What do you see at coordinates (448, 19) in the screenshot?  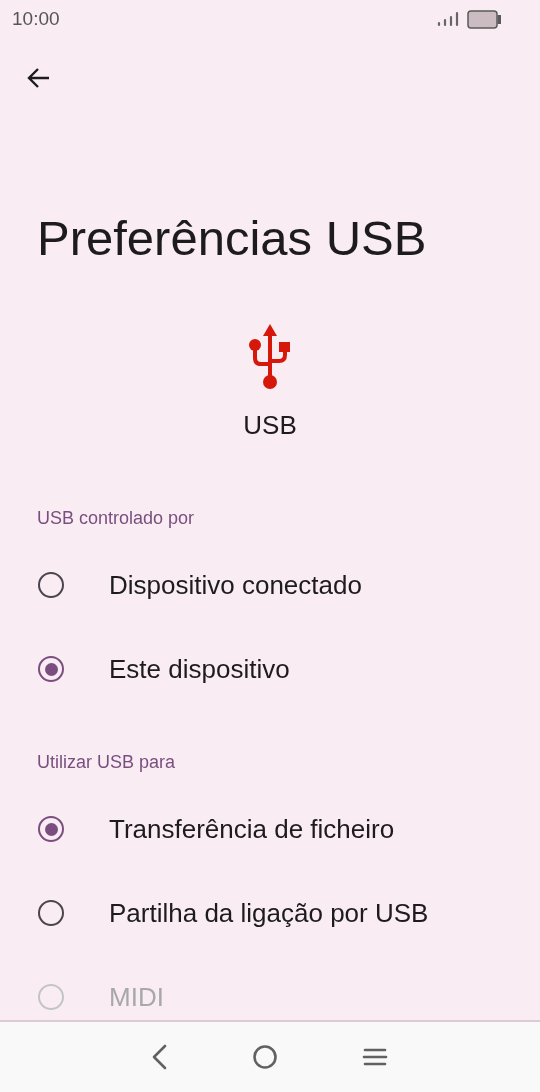 I see `signal-icon` at bounding box center [448, 19].